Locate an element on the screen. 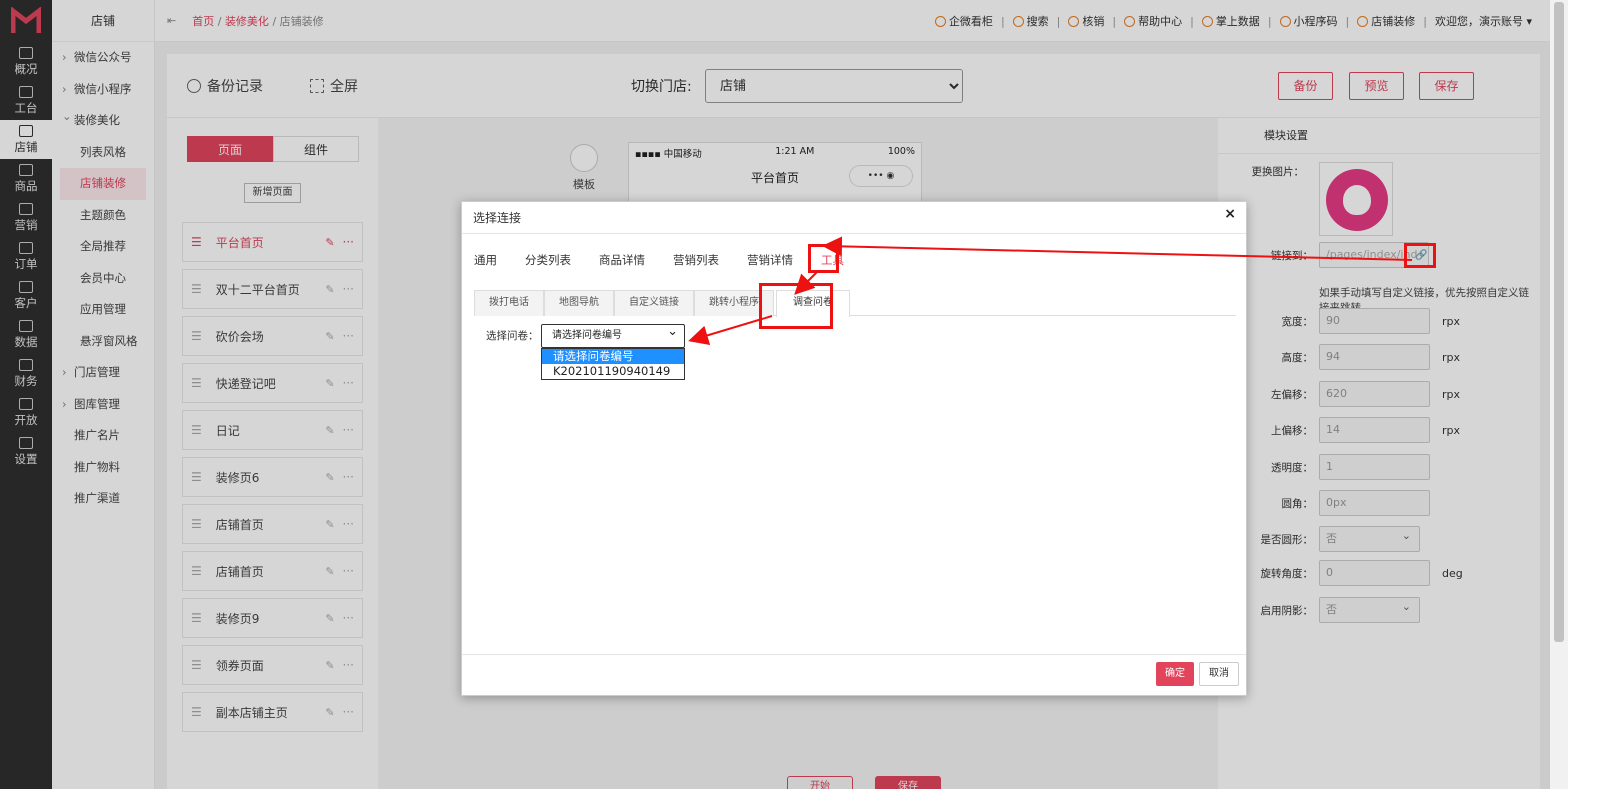 The height and width of the screenshot is (789, 1600). page-scrollbar is located at coordinates (1559, 394).